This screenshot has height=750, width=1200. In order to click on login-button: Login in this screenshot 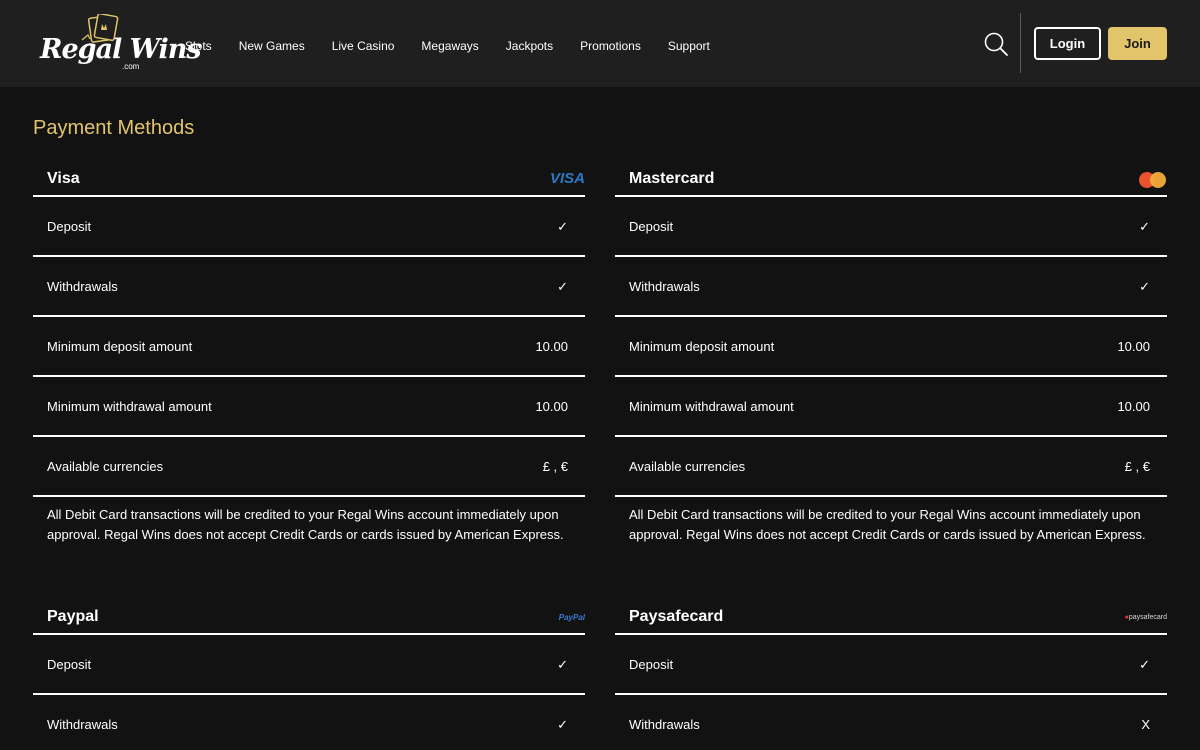, I will do `click(1067, 43)`.